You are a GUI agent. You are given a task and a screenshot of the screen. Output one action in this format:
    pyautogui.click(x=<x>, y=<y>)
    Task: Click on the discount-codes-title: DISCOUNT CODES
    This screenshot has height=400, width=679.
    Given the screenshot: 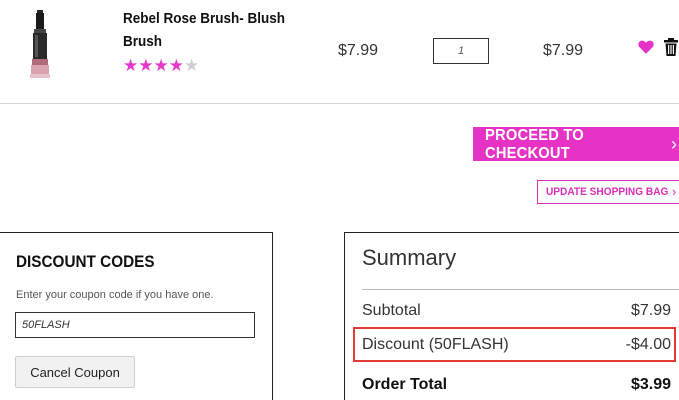 What is the action you would take?
    pyautogui.click(x=85, y=261)
    